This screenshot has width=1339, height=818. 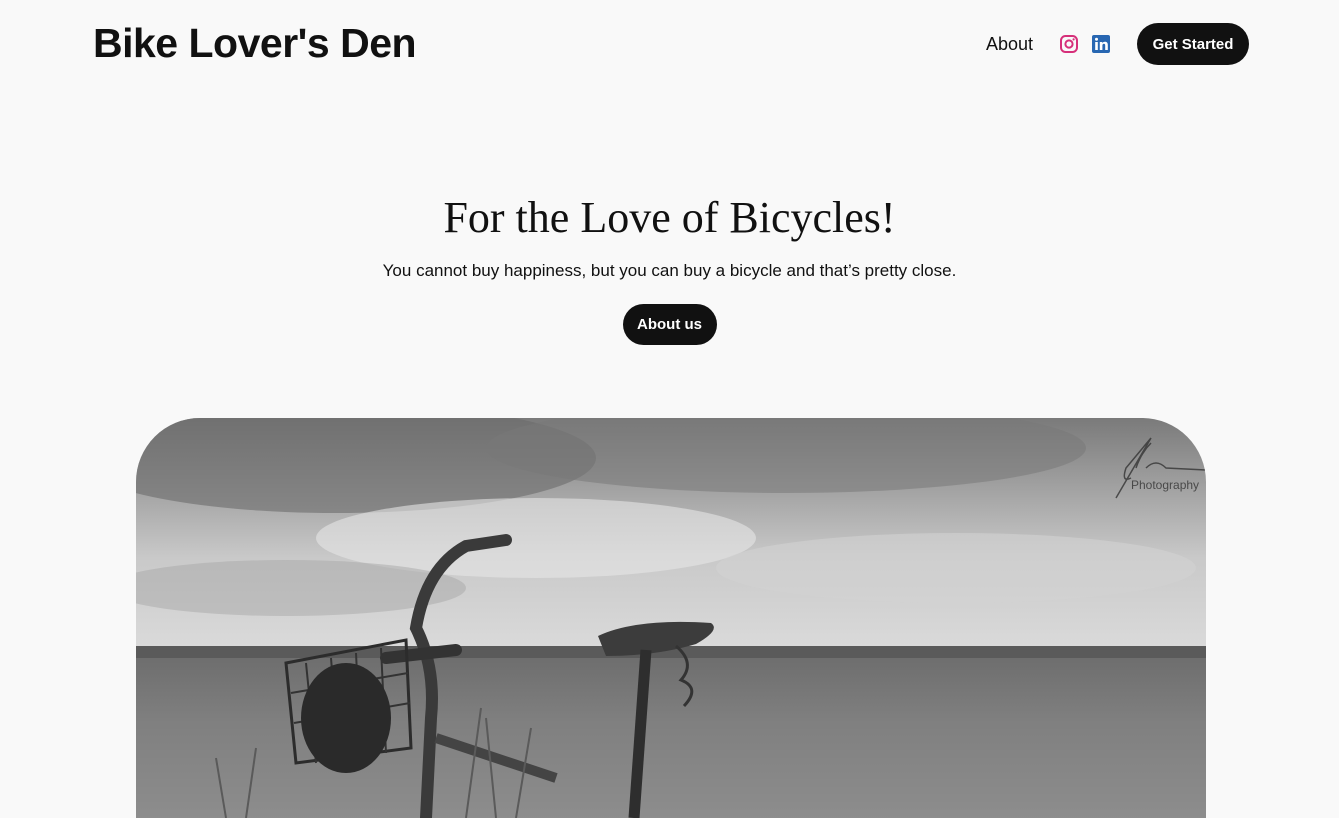 What do you see at coordinates (1117, 44) in the screenshot?
I see `main-nav: About Get Started` at bounding box center [1117, 44].